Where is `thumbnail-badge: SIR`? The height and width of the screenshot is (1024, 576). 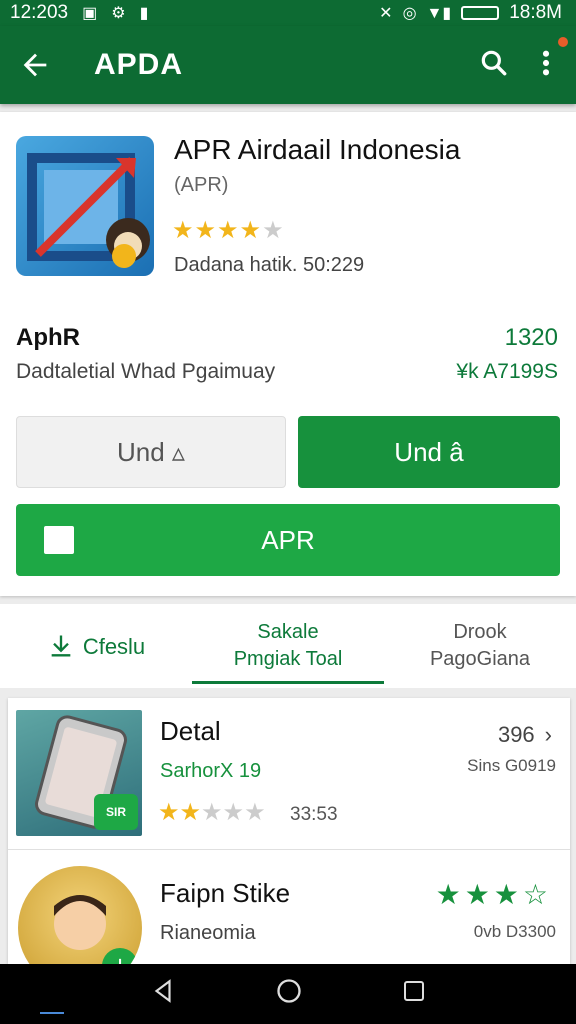 thumbnail-badge: SIR is located at coordinates (116, 812).